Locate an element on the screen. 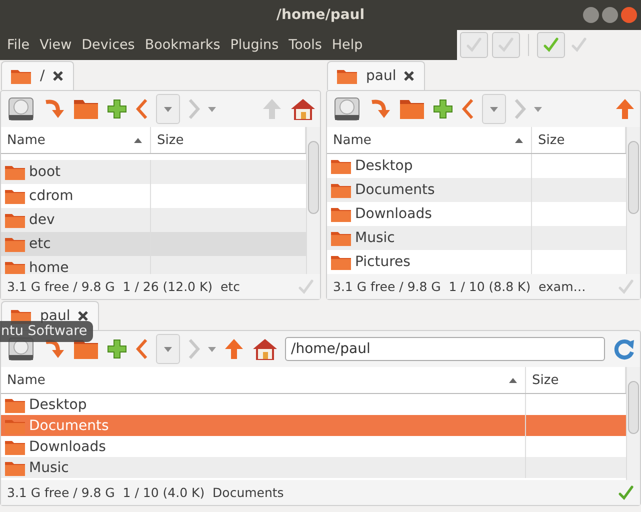  path-field: /home/paul is located at coordinates (445, 349).